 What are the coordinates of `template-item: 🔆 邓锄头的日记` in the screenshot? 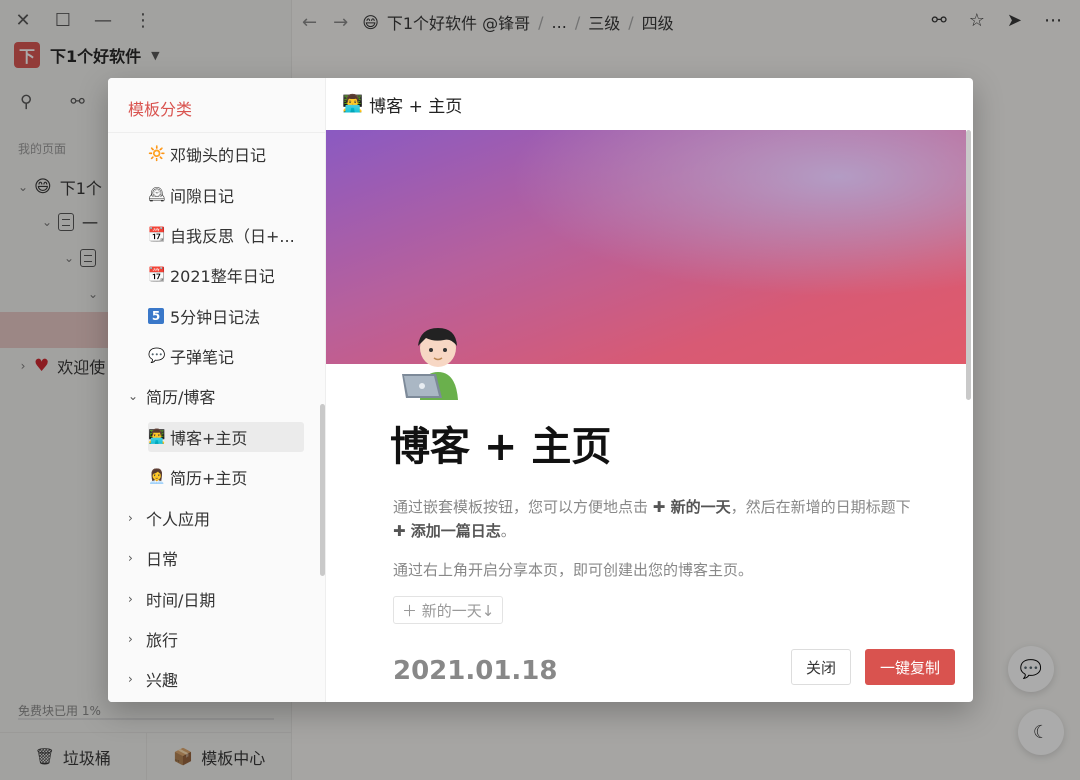 It's located at (226, 154).